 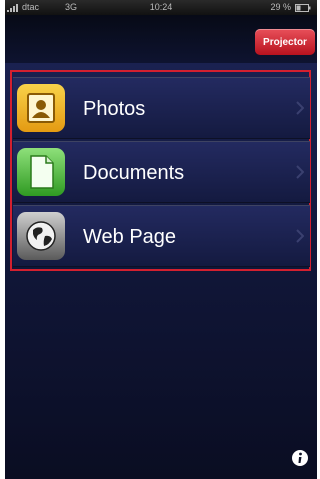 I want to click on navigation-bar: Projector, so click(x=161, y=39).